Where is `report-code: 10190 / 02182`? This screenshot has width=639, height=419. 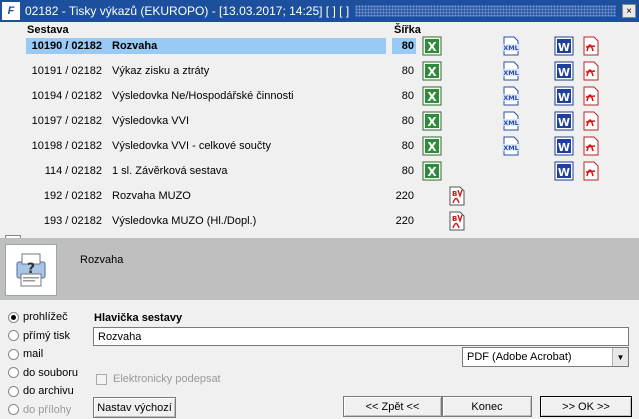 report-code: 10190 / 02182 is located at coordinates (66, 46).